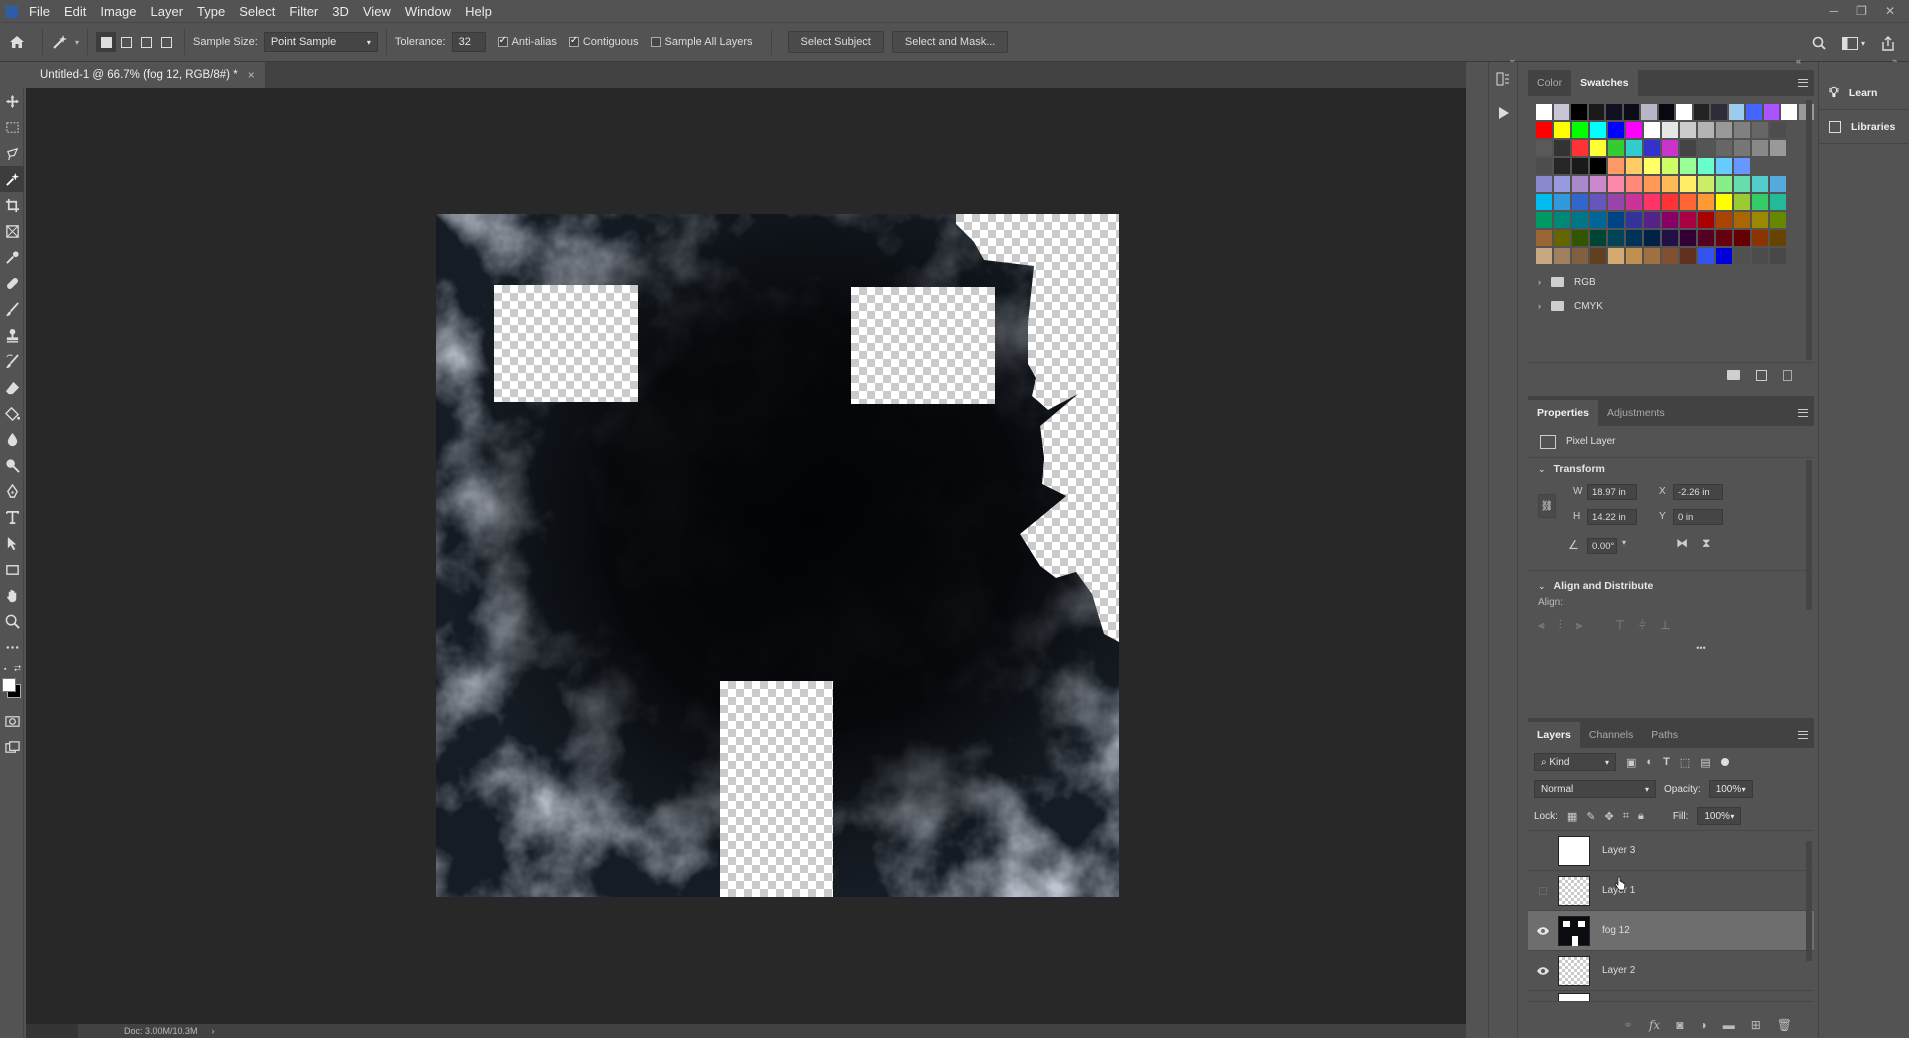 Image resolution: width=1909 pixels, height=1038 pixels. I want to click on align-top-icon: ⊤, so click(1620, 625).